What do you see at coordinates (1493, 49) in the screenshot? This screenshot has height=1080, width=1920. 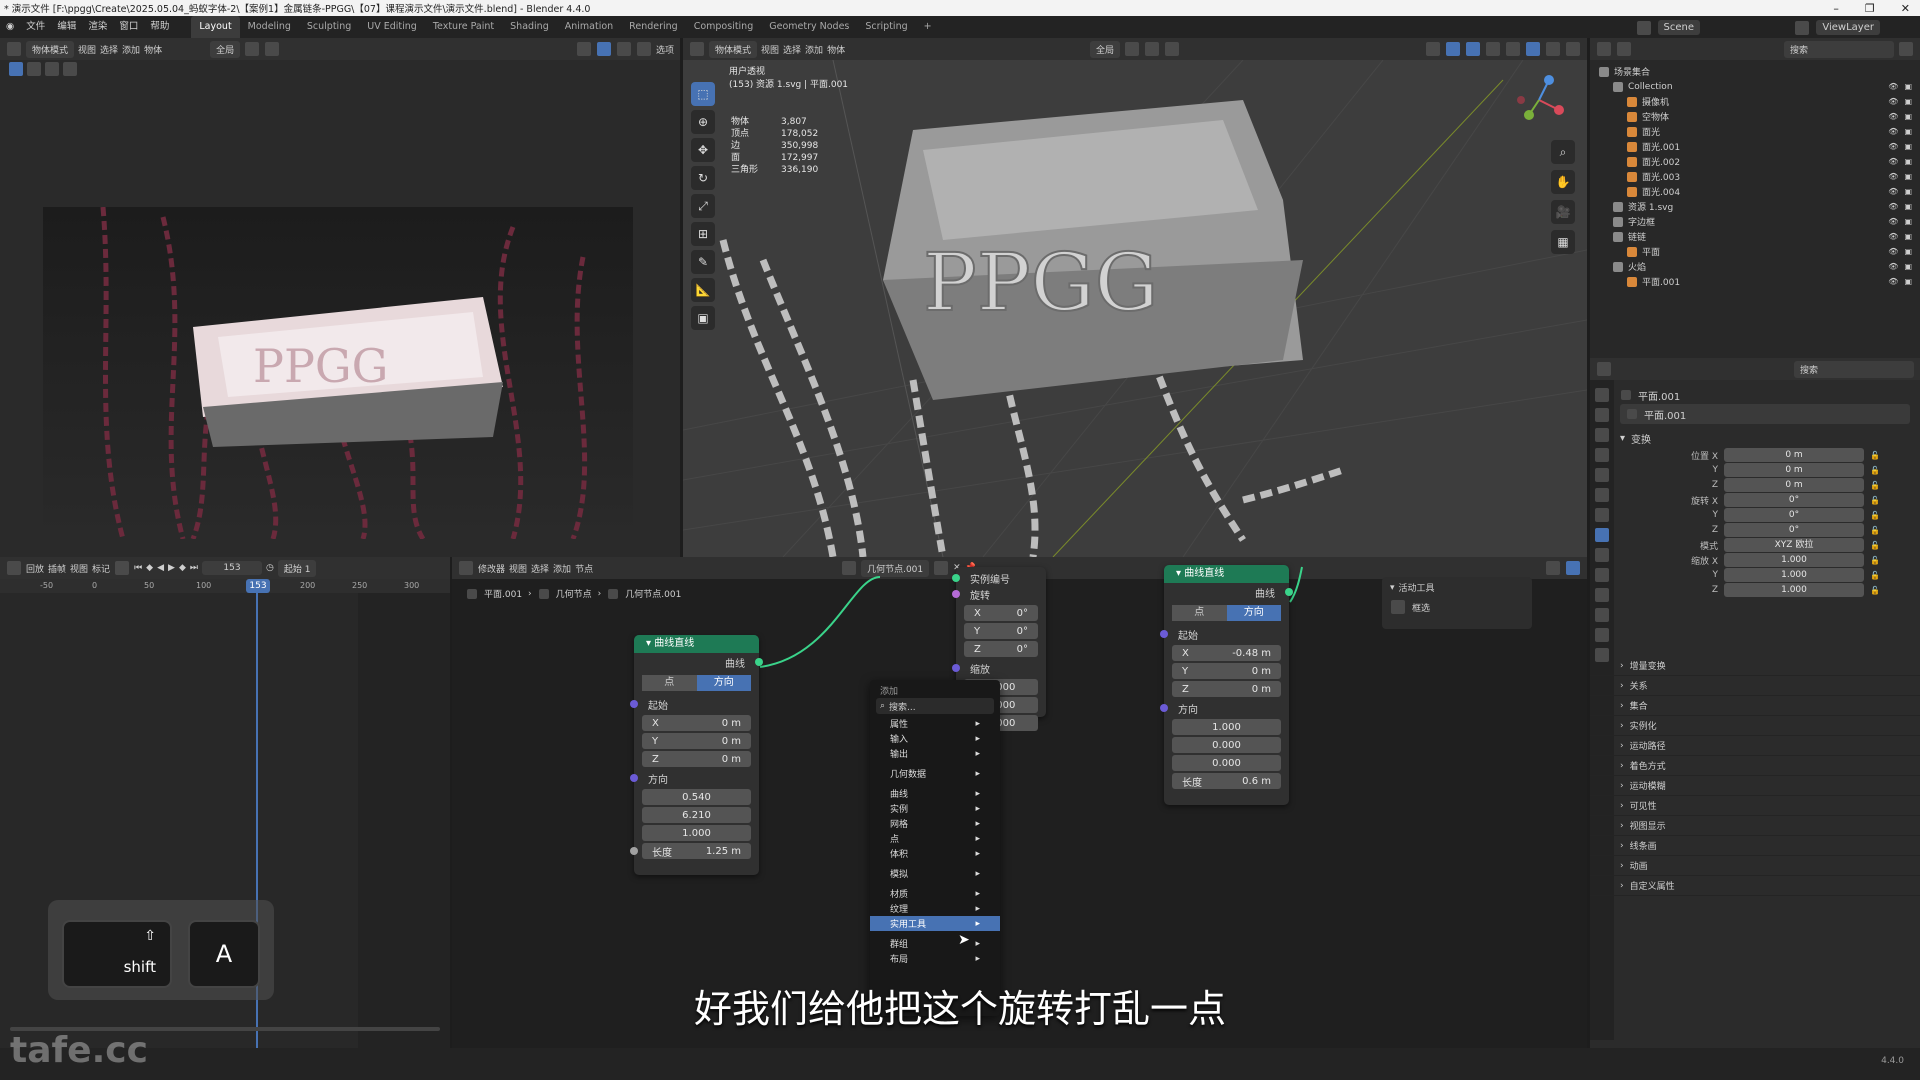 I see `xray-icon` at bounding box center [1493, 49].